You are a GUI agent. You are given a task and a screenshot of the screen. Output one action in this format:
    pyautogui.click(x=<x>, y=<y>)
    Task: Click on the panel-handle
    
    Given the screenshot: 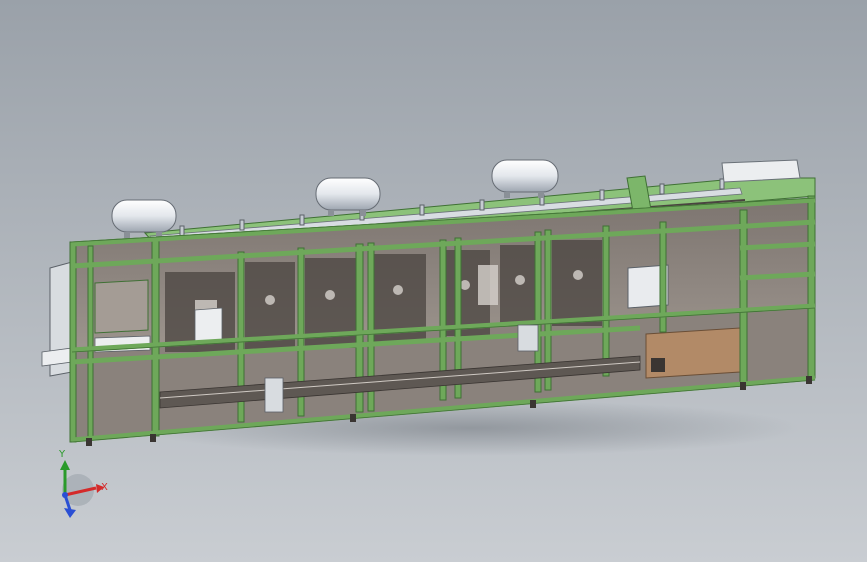 What is the action you would take?
    pyautogui.click(x=658, y=365)
    